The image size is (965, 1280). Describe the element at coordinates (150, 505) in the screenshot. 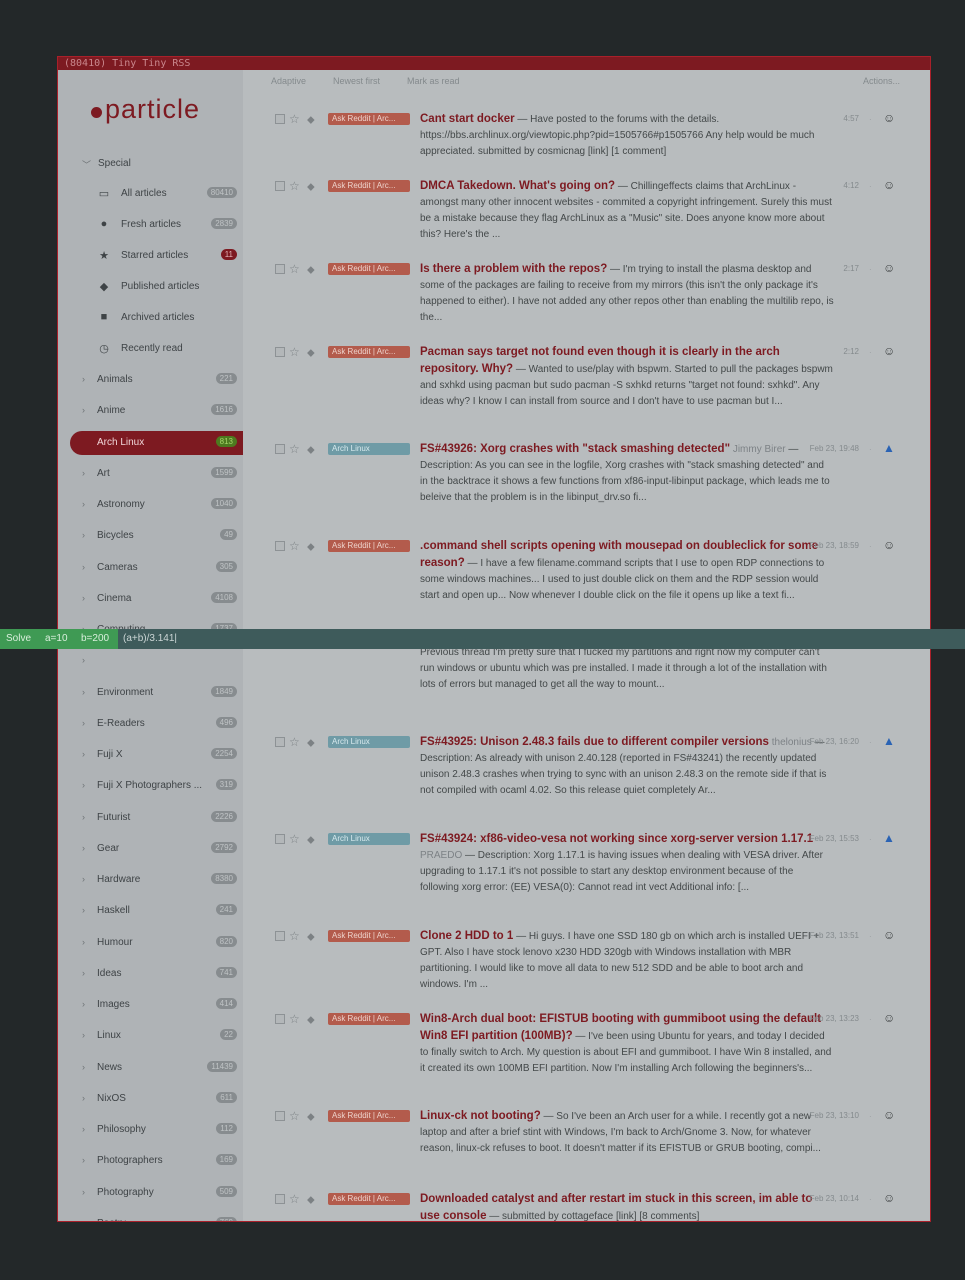

I see `sidebar-item-feed: › Astronomy 1040` at that location.